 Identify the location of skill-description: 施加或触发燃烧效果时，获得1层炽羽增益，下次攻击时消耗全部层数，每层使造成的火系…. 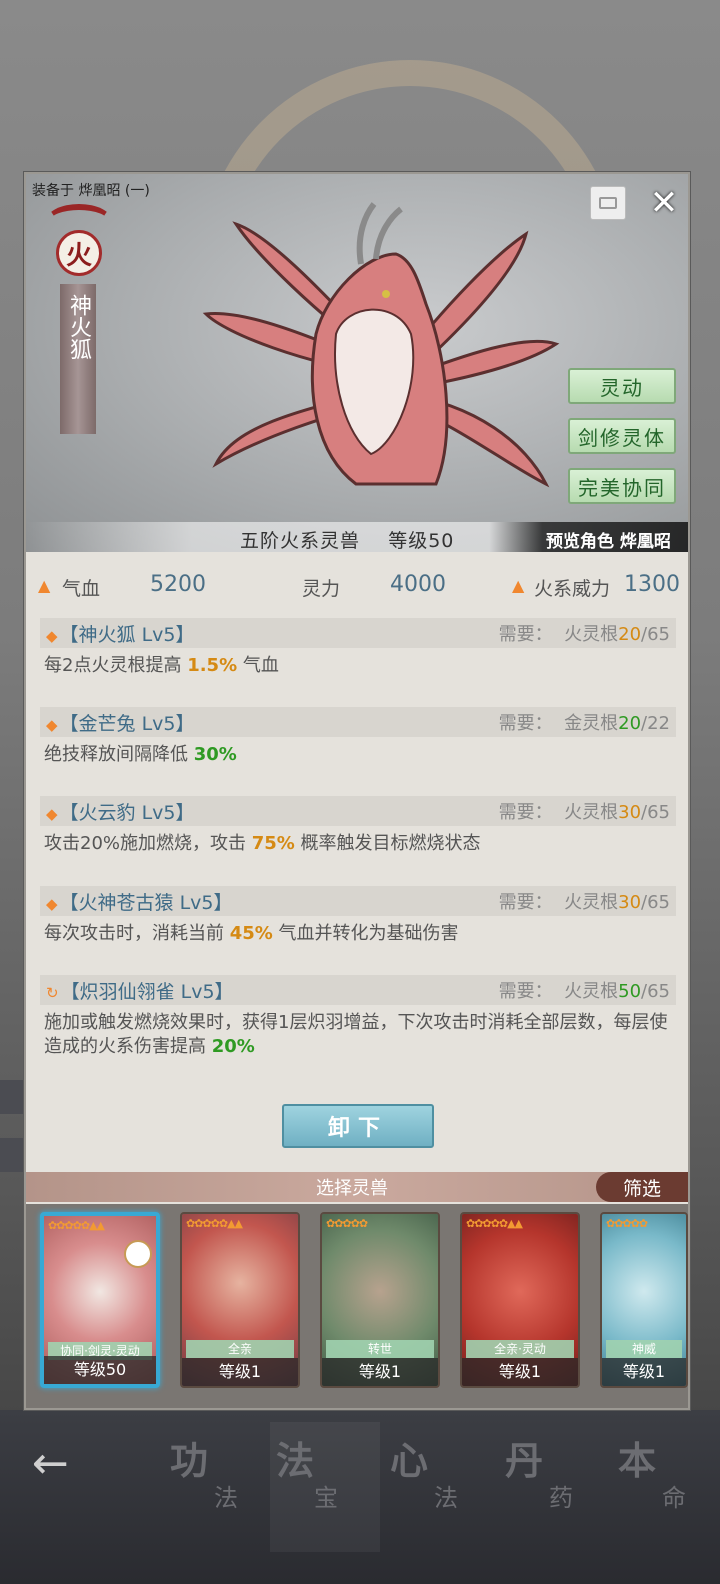
(358, 1035).